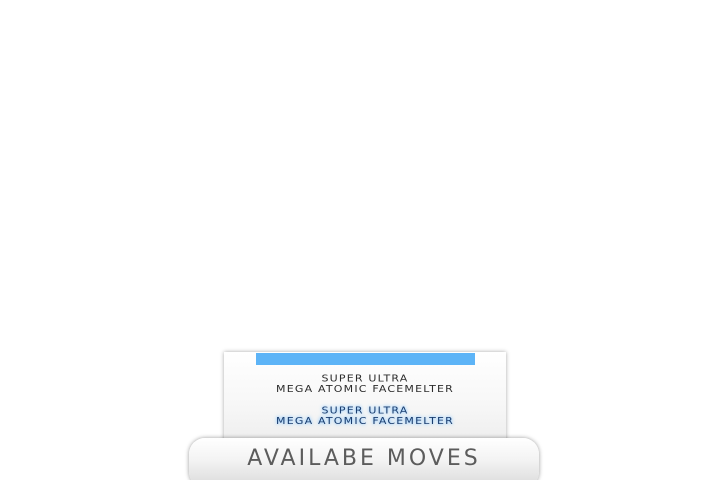  I want to click on available-moves-tab: AVAILABE MOVES, so click(364, 459).